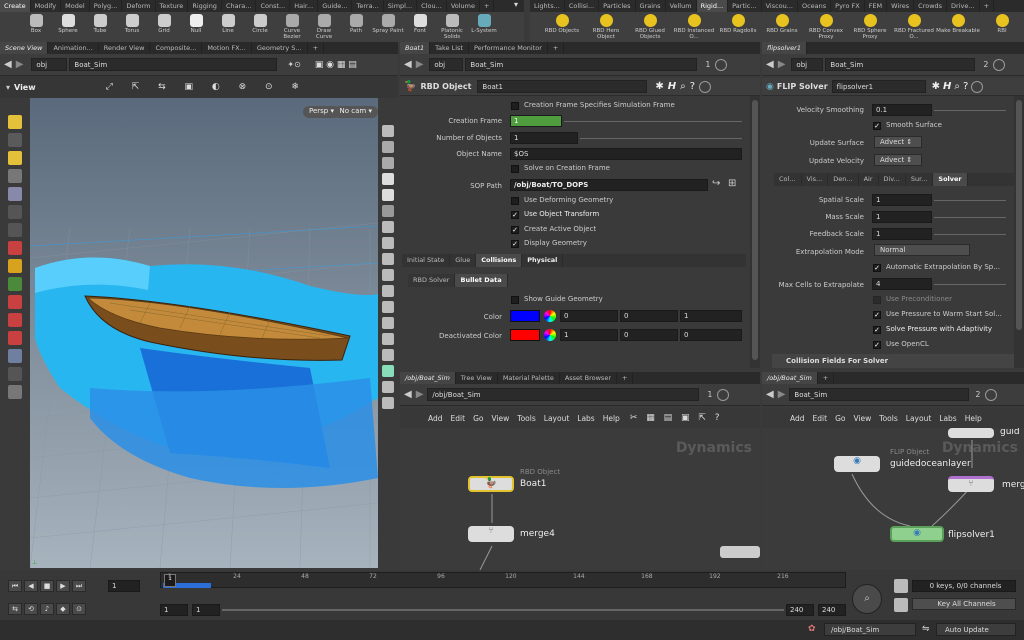 Image resolution: width=1024 pixels, height=640 pixels. I want to click on use-object-transform-checkbox: ✓, so click(515, 215).